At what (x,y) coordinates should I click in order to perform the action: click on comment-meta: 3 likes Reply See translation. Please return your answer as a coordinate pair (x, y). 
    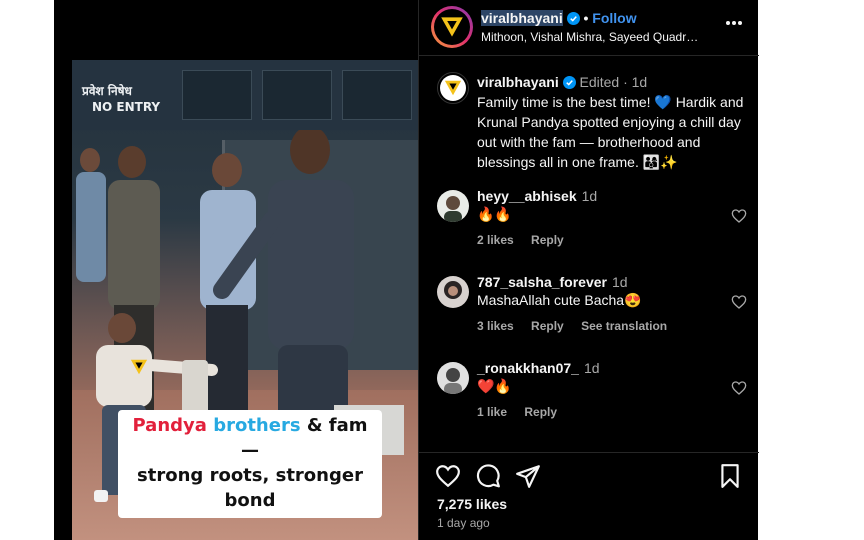
    Looking at the image, I should click on (579, 326).